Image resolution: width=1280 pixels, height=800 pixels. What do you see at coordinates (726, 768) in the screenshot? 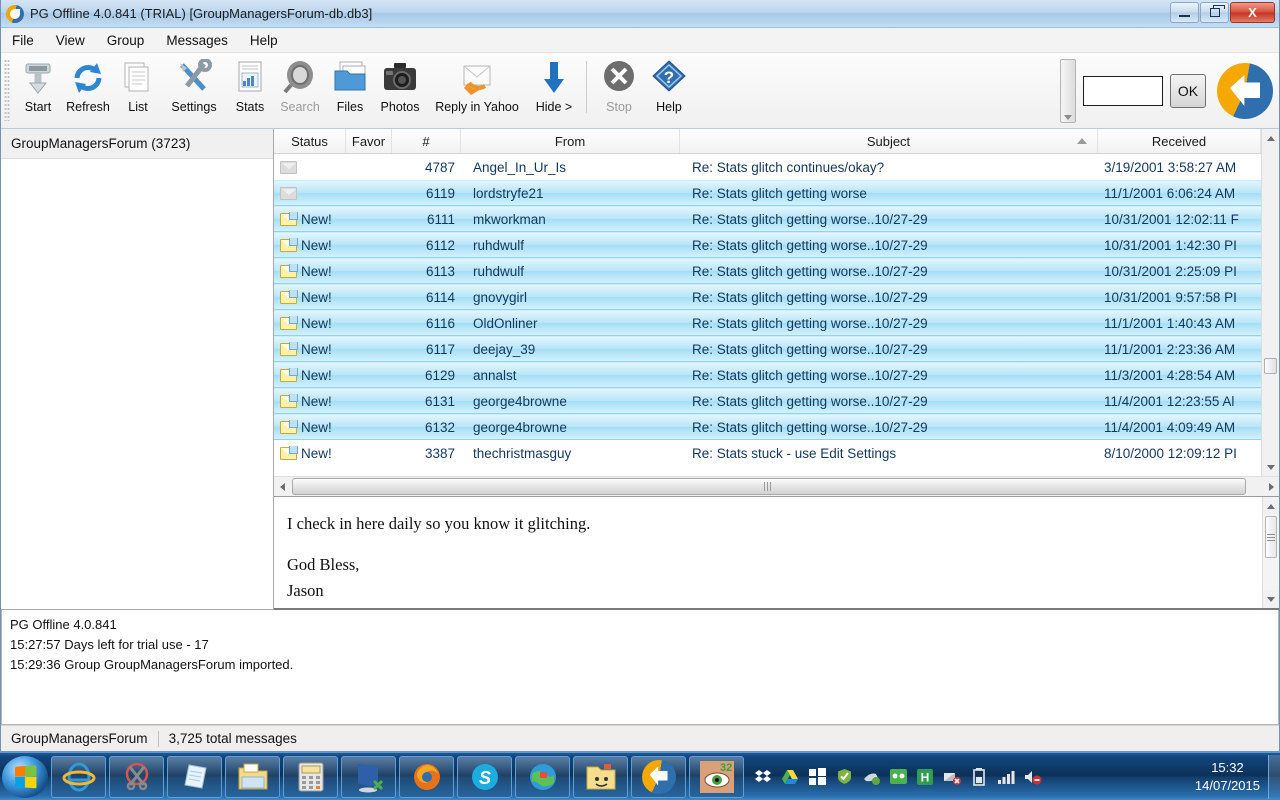
I see `svg-text: 32` at bounding box center [726, 768].